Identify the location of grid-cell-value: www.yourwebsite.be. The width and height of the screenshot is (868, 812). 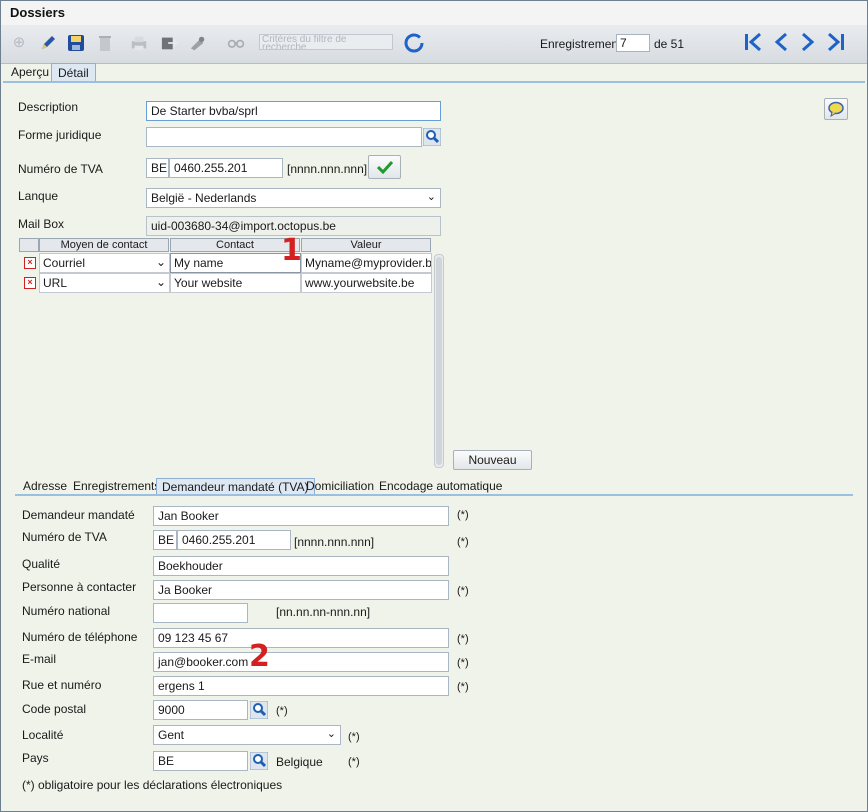
(366, 283).